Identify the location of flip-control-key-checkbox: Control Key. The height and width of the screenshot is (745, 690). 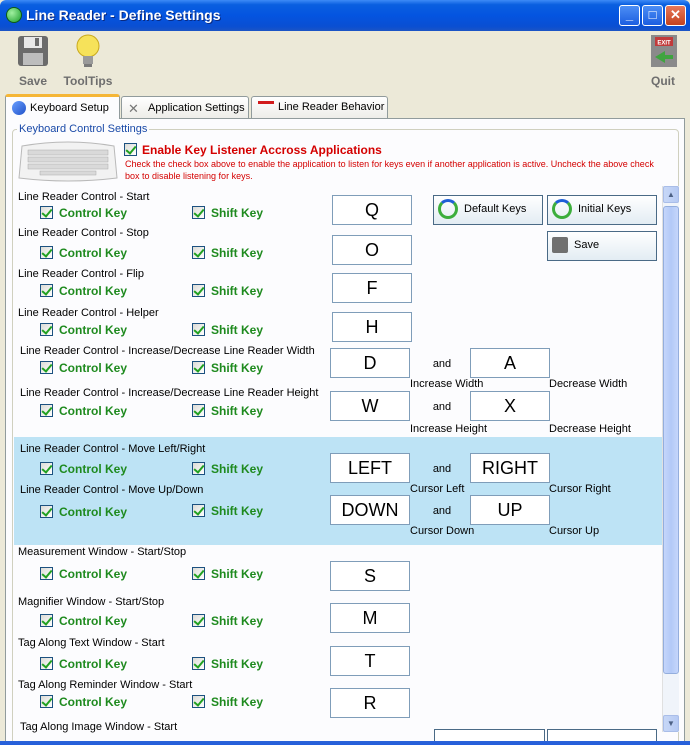
(83, 291).